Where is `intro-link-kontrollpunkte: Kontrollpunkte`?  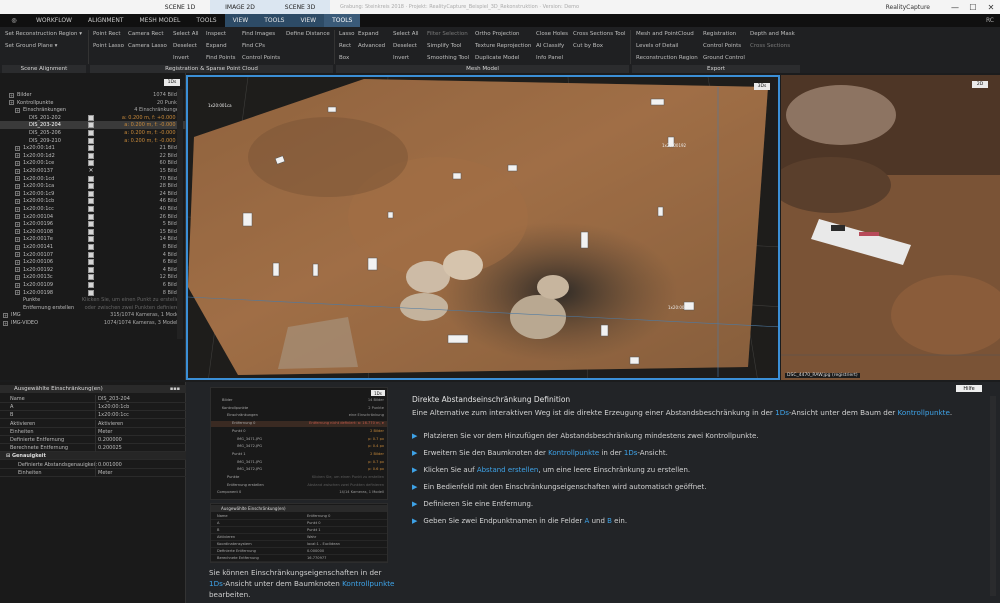 intro-link-kontrollpunkte: Kontrollpunkte is located at coordinates (924, 412).